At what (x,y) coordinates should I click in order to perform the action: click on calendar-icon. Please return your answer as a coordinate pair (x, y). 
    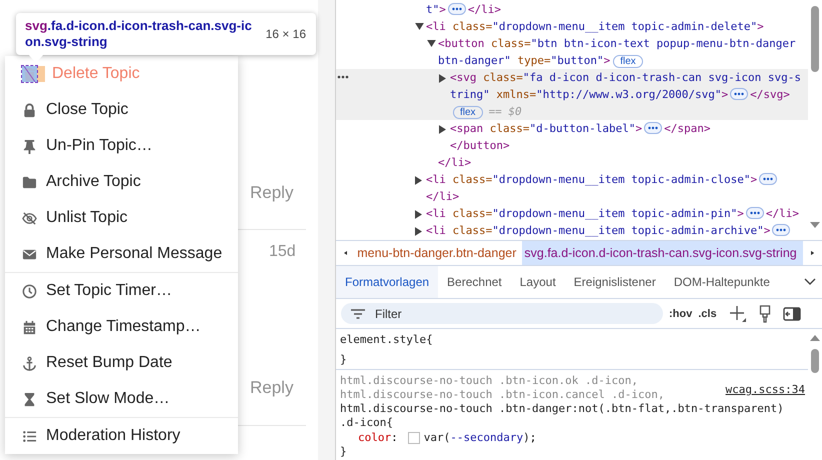
    Looking at the image, I should click on (29, 327).